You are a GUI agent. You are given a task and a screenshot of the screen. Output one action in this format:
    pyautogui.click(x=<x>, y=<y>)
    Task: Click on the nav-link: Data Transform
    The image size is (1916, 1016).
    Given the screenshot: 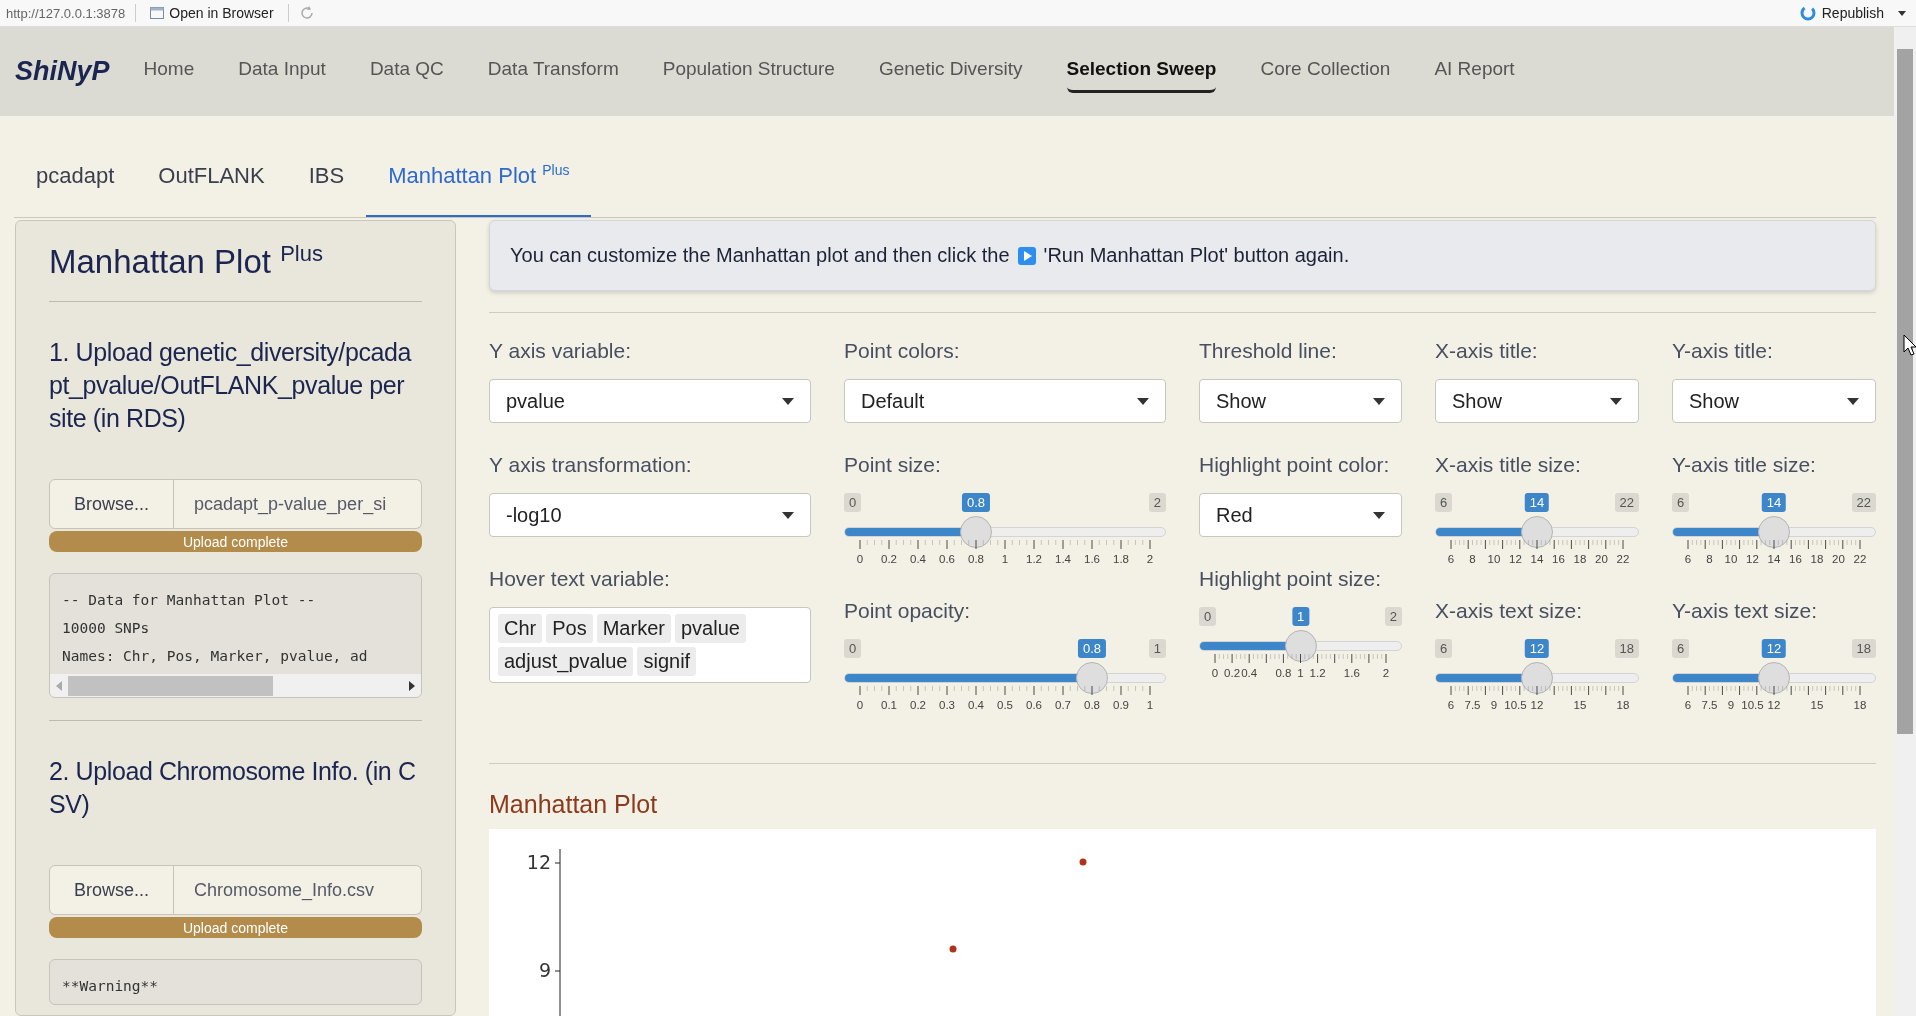 What is the action you would take?
    pyautogui.click(x=553, y=71)
    